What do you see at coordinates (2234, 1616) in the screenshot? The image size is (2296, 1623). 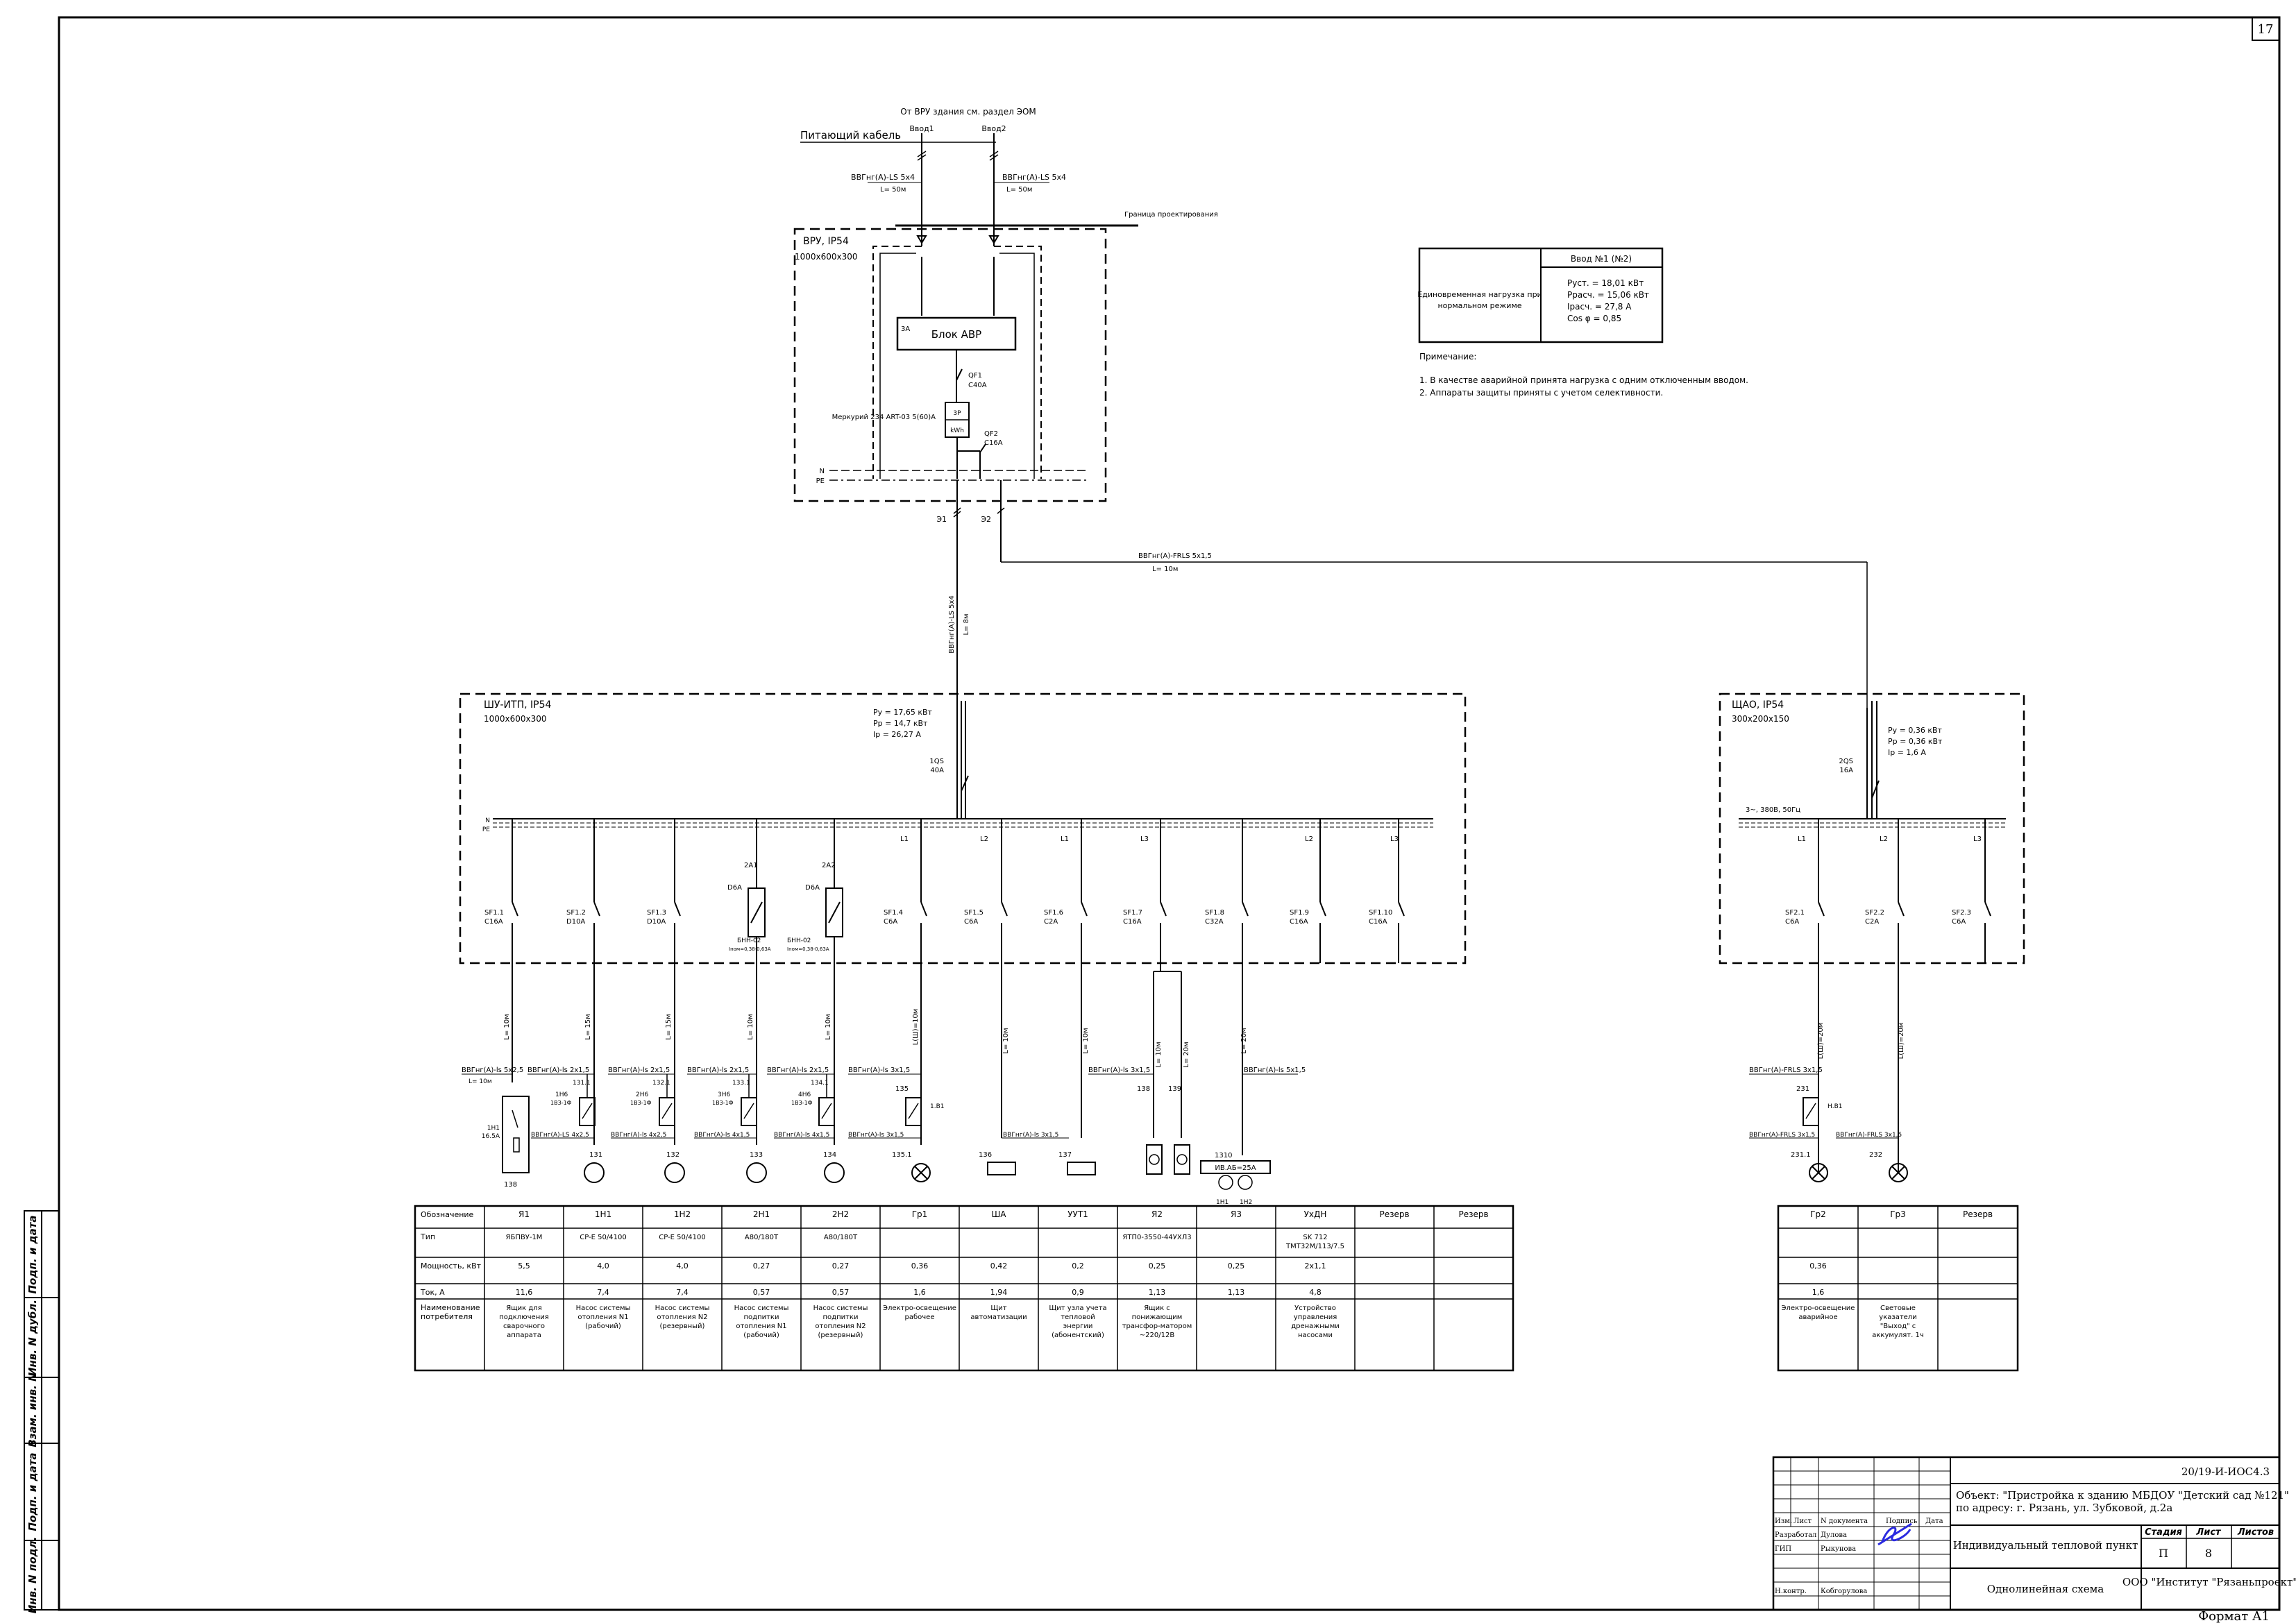 I see `format-label: Формат А1` at bounding box center [2234, 1616].